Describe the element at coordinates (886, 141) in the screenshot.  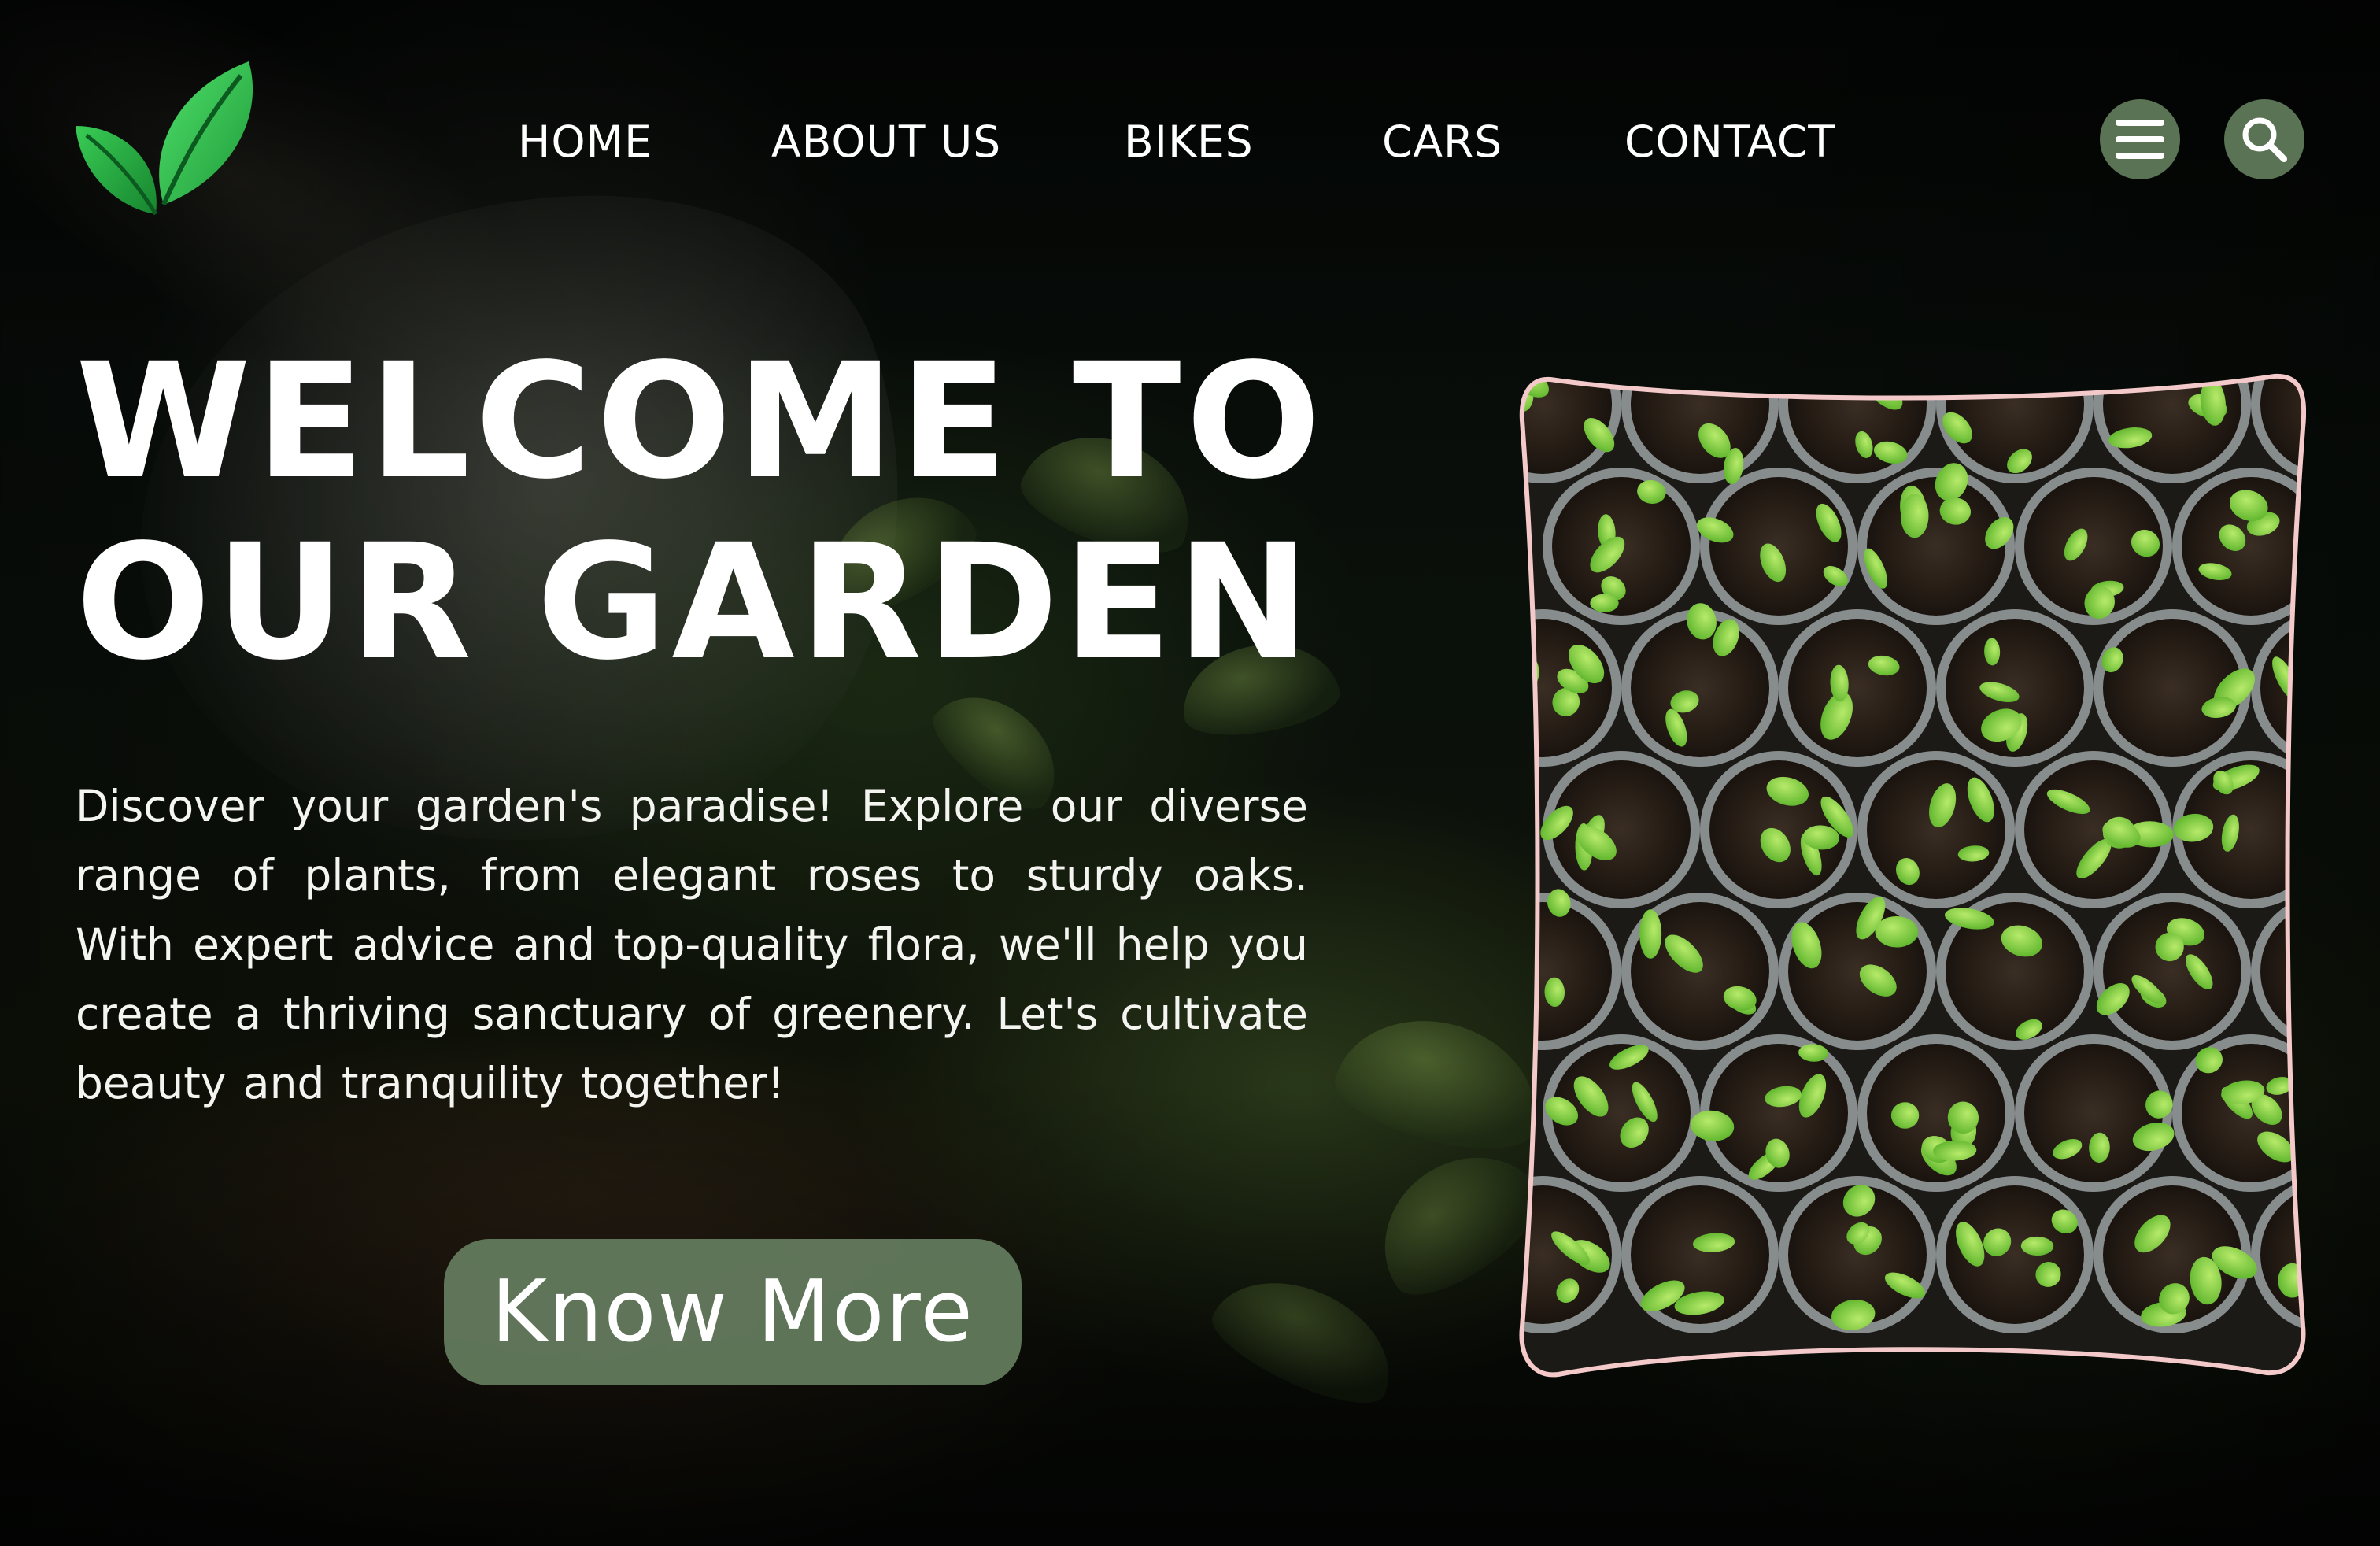
I see `nav-item-about-us: ABOUT US` at that location.